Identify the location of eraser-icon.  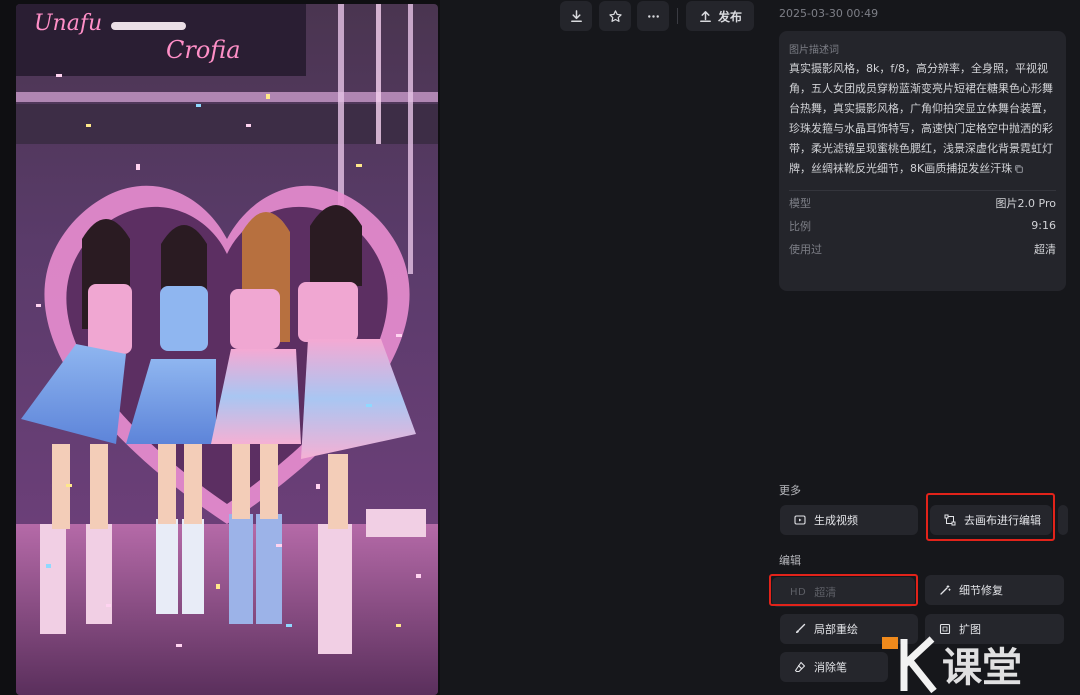
(800, 667).